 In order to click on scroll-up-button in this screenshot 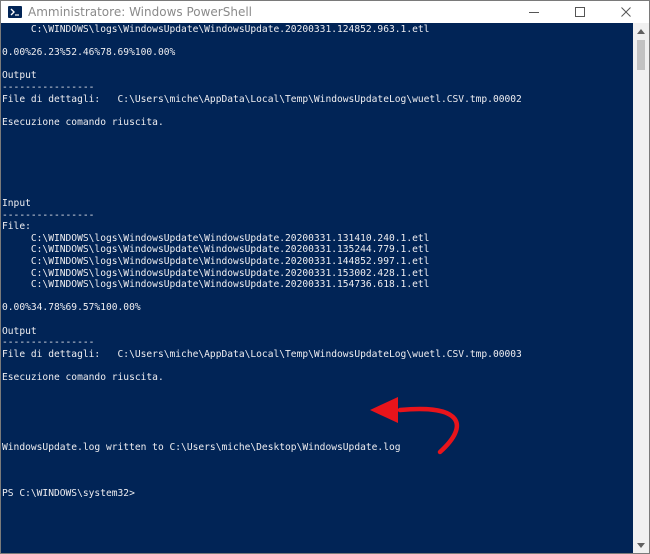, I will do `click(641, 31)`.